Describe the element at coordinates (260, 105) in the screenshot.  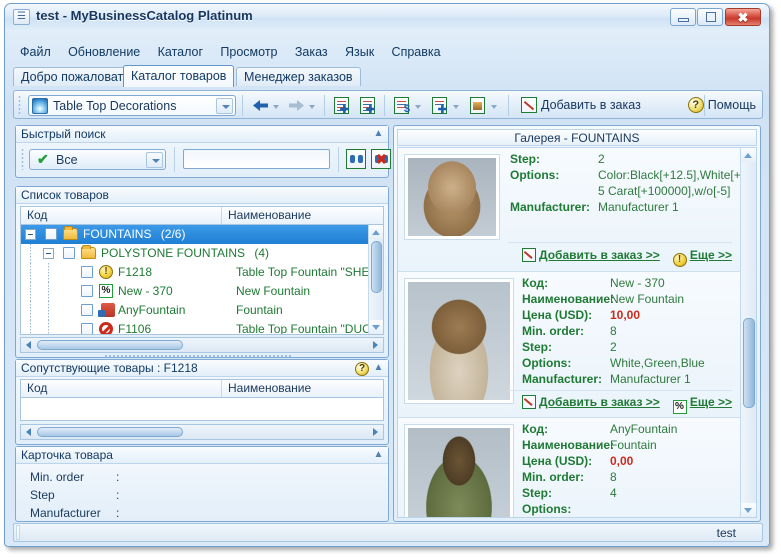
I see `back-button` at that location.